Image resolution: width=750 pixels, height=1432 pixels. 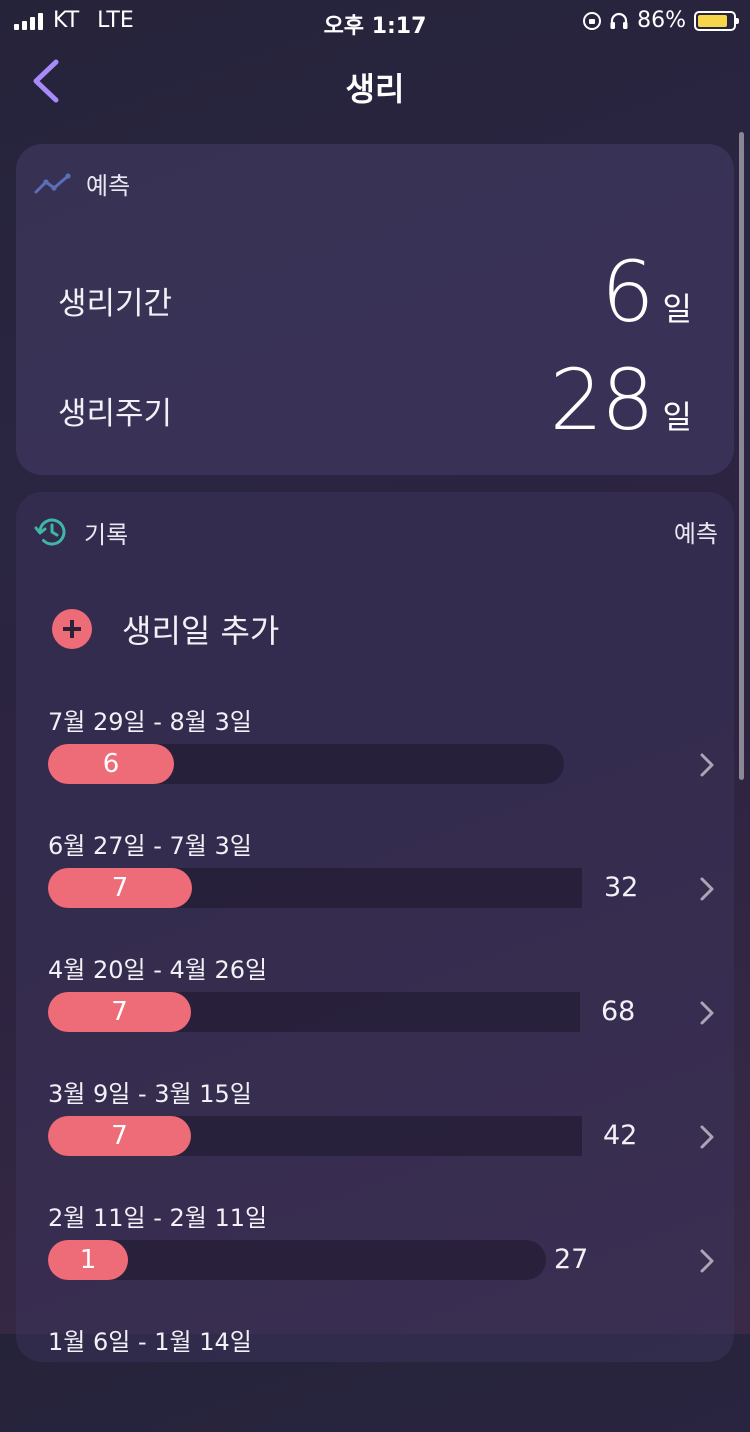 What do you see at coordinates (108, 186) in the screenshot?
I see `prediction-header-label: 예측` at bounding box center [108, 186].